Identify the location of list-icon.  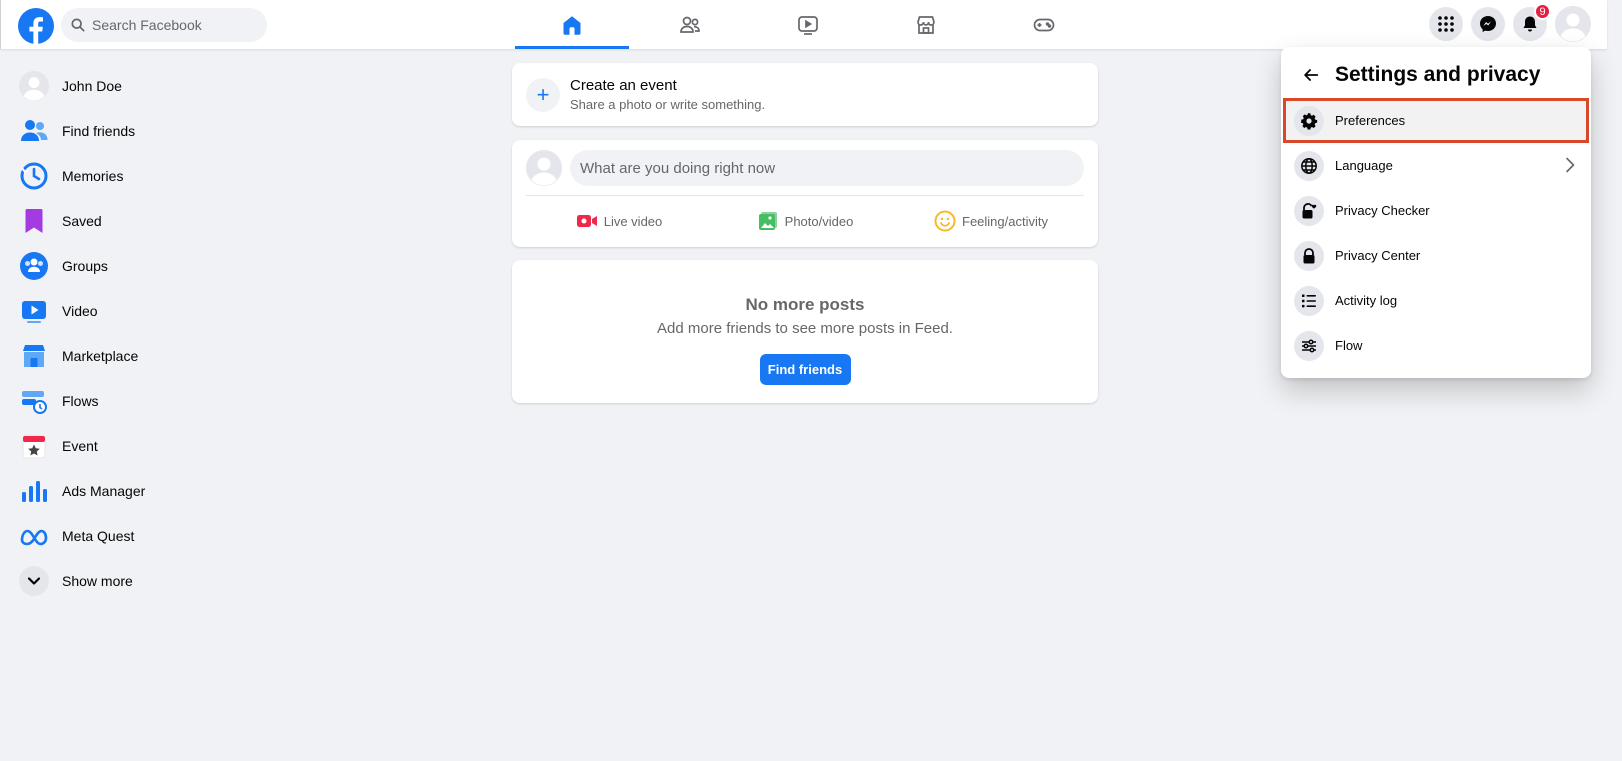
(1309, 300).